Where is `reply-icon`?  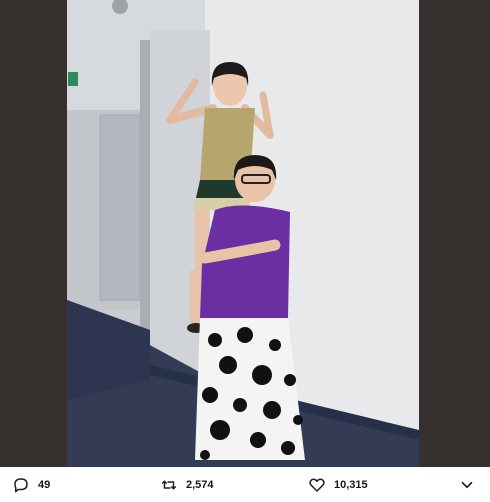 reply-icon is located at coordinates (21, 485).